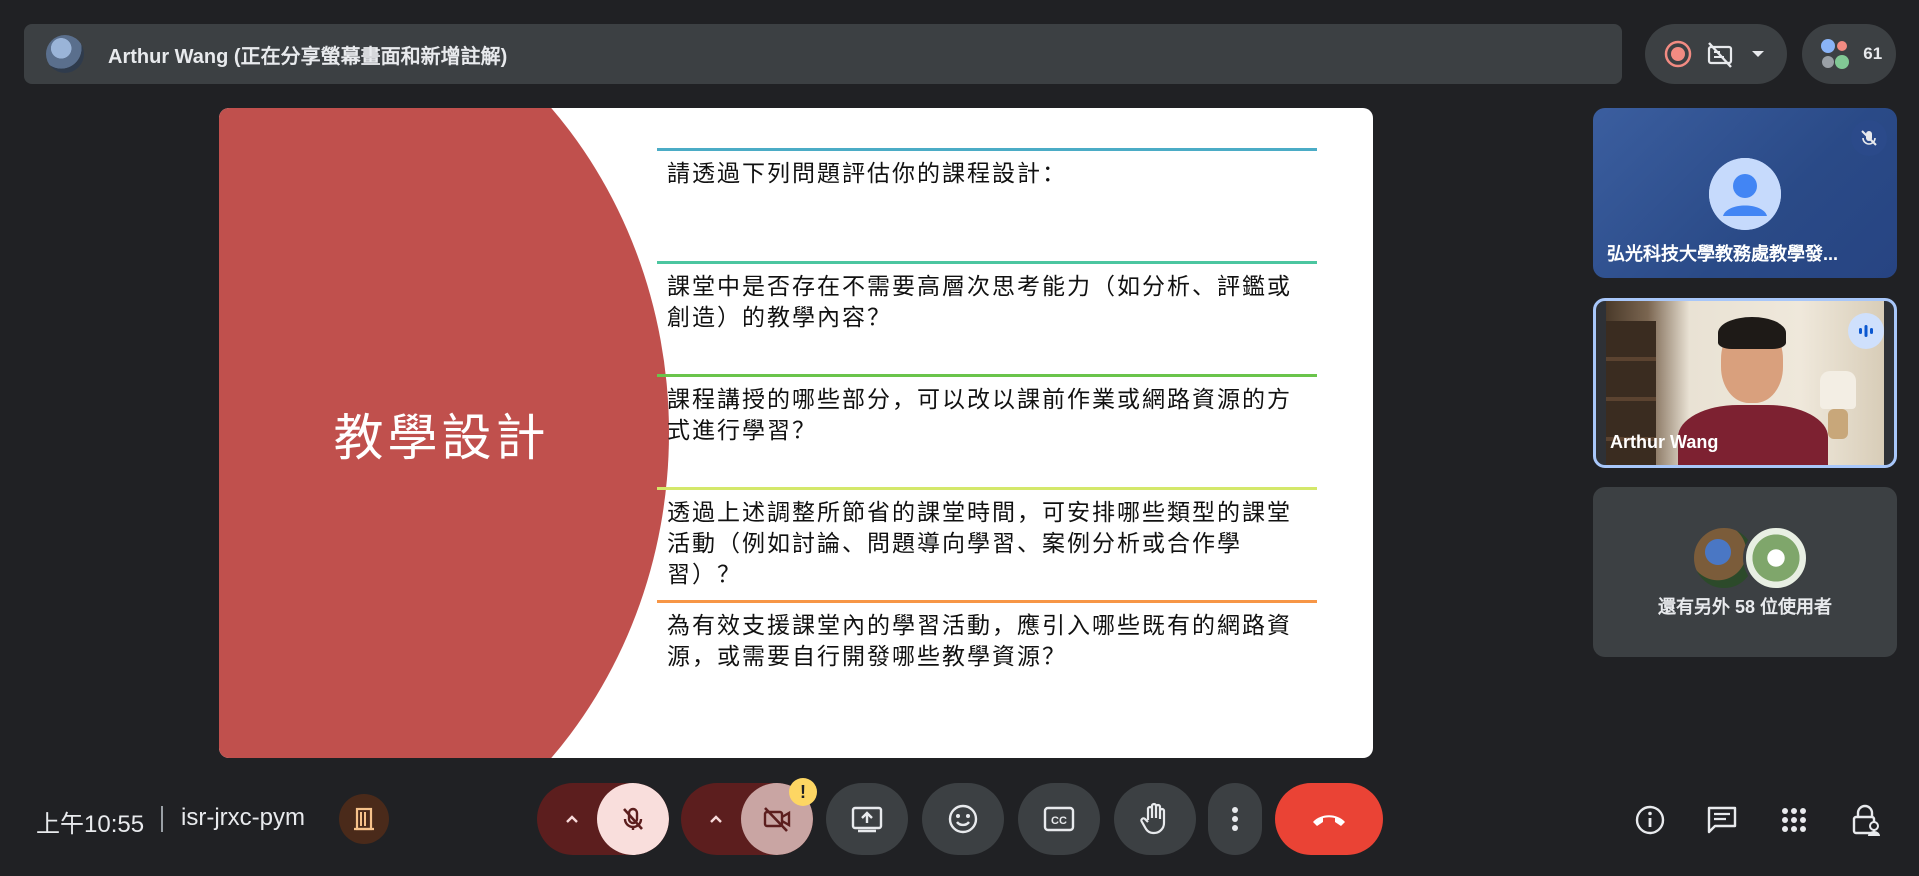 The image size is (1919, 876). I want to click on chevron-down-icon, so click(1758, 54).